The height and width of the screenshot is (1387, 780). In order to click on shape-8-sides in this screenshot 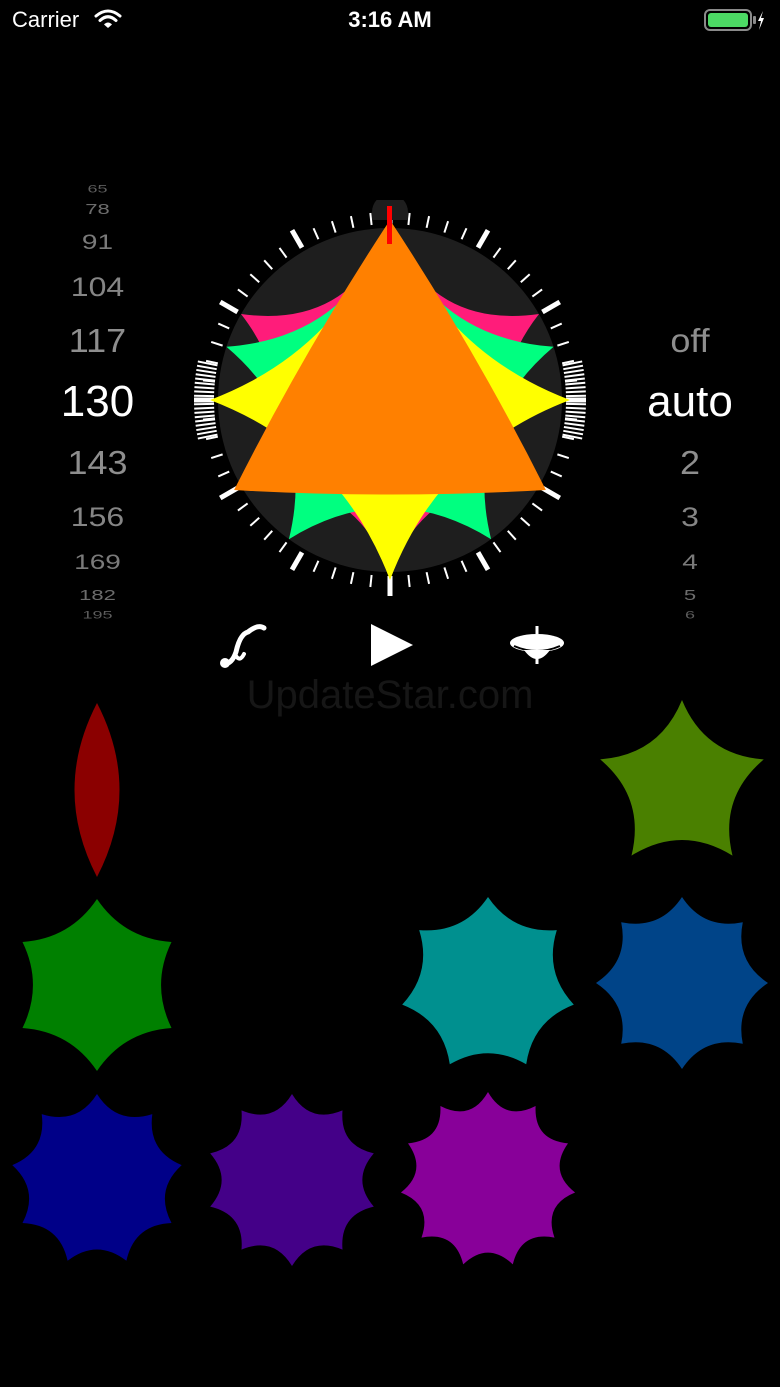, I will do `click(682, 983)`.